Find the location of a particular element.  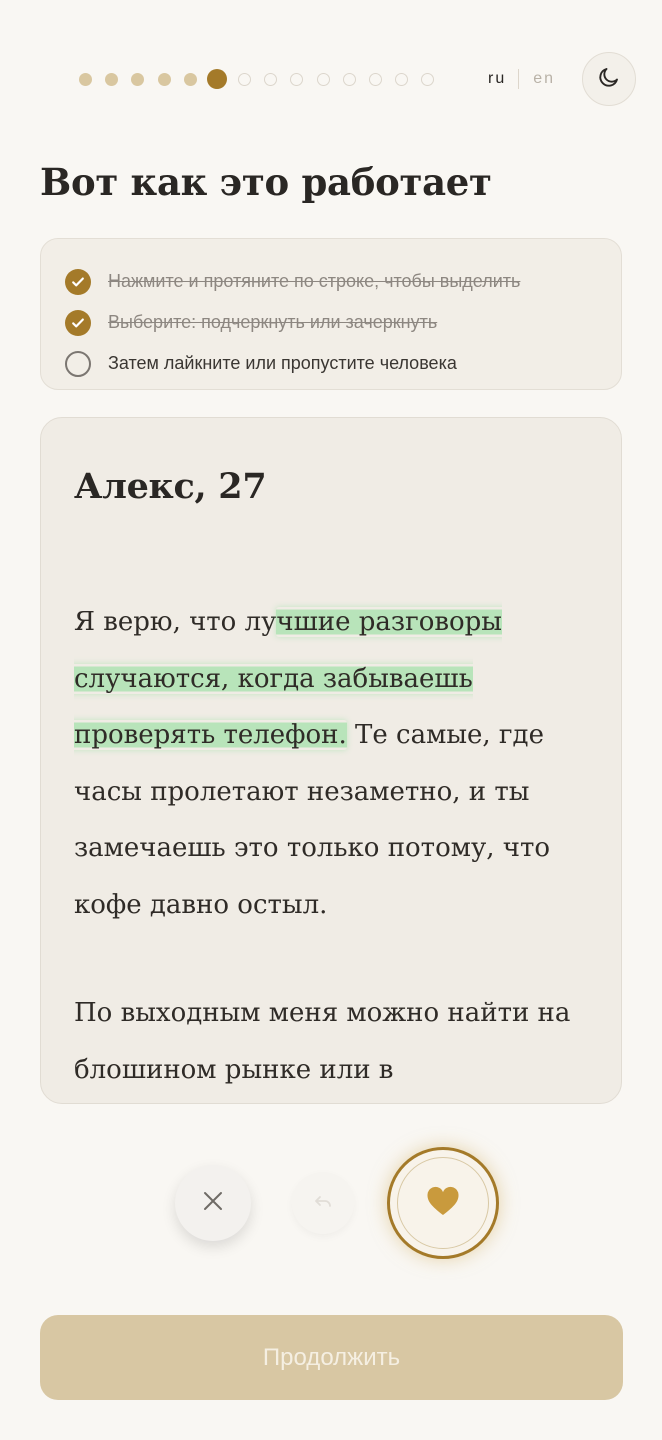

continue-button: Продолжить is located at coordinates (331, 1357).